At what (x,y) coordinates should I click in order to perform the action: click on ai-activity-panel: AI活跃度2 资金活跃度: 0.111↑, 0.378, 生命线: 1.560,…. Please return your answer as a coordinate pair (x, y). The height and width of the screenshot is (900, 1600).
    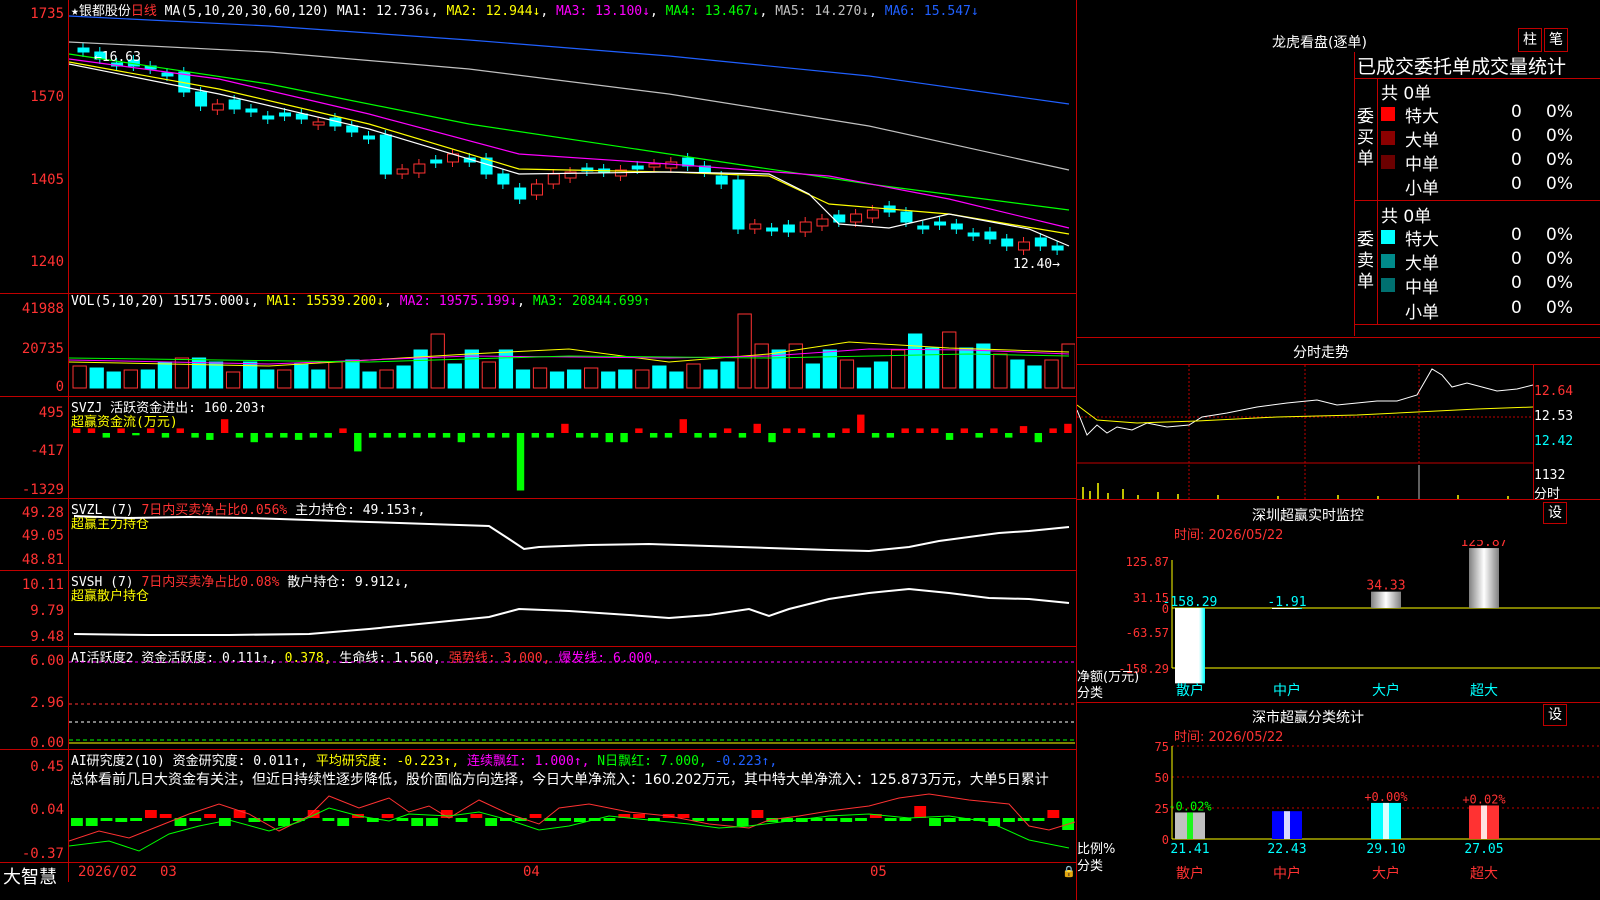
    Looking at the image, I should click on (538, 699).